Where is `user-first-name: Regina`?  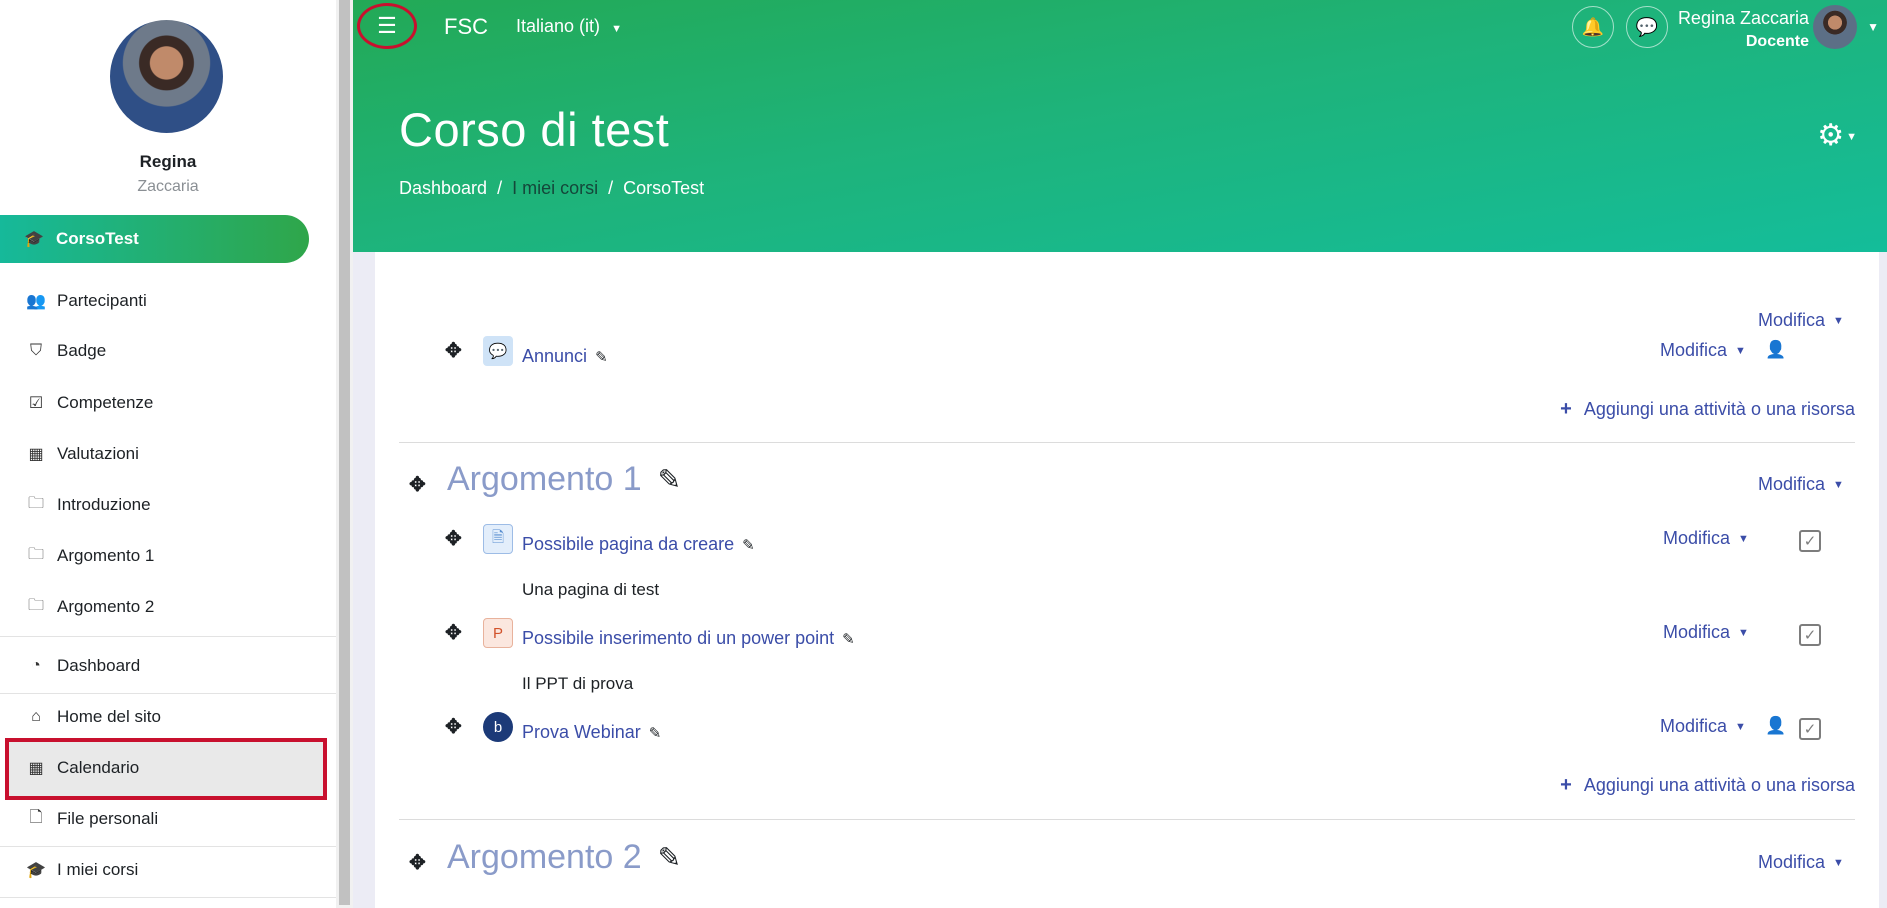 user-first-name: Regina is located at coordinates (168, 161).